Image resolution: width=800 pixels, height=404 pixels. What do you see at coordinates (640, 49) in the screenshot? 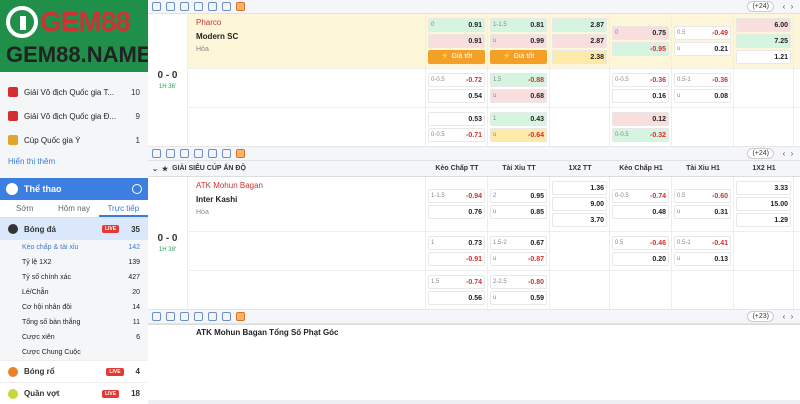
I see `odds-cell: -0.95` at bounding box center [640, 49].